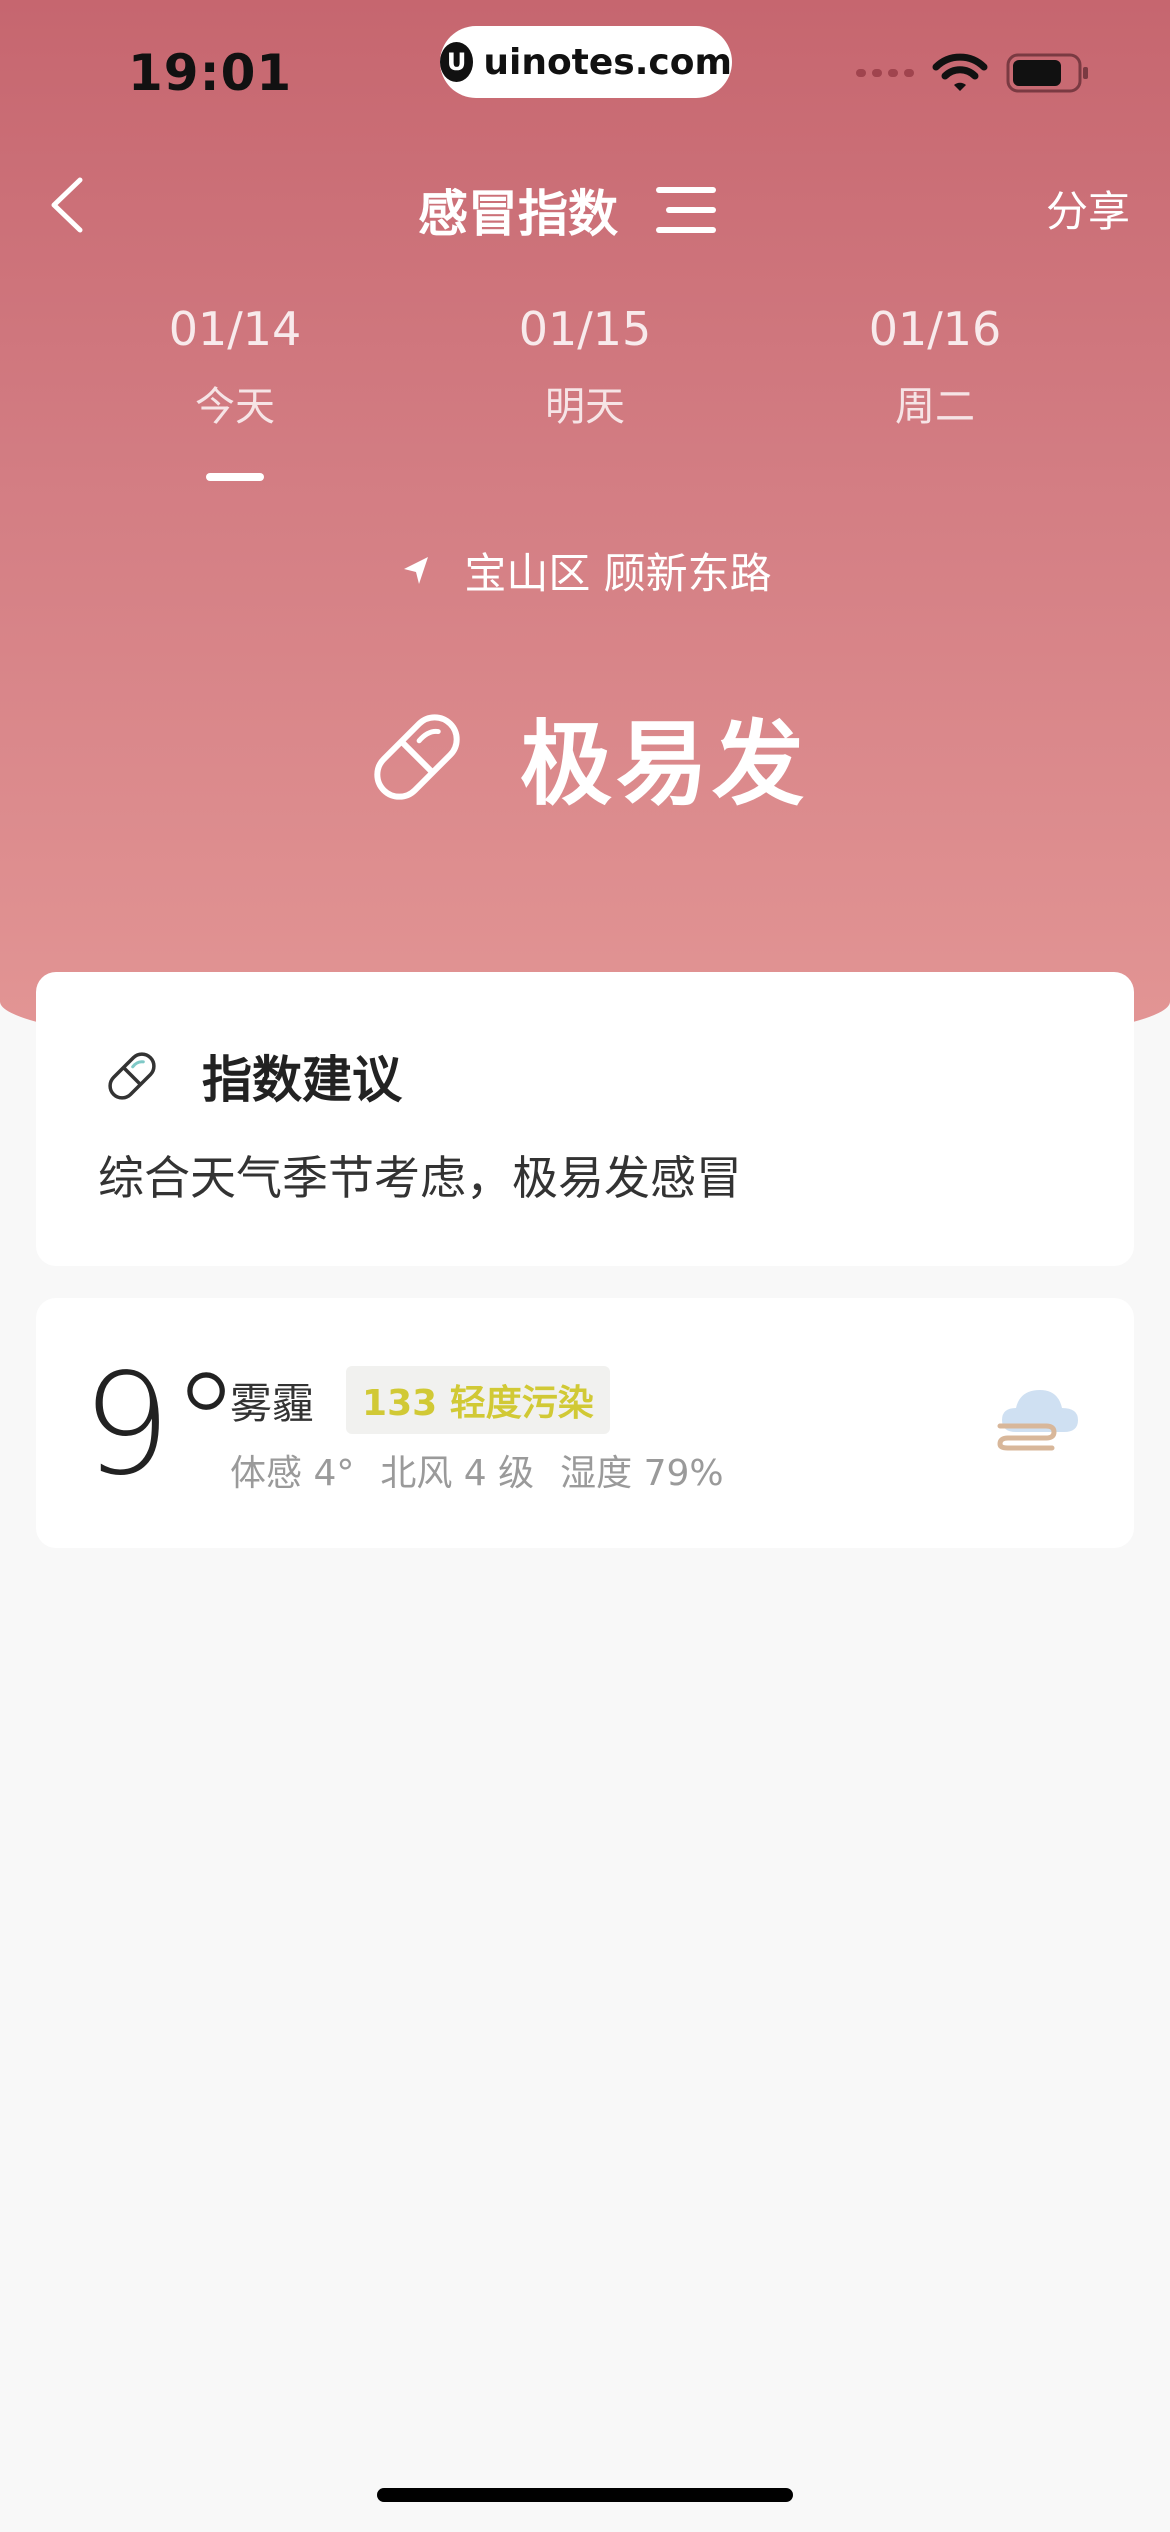 The height and width of the screenshot is (2532, 1170). Describe the element at coordinates (457, 1473) in the screenshot. I see `wind: 北风 4 级` at that location.